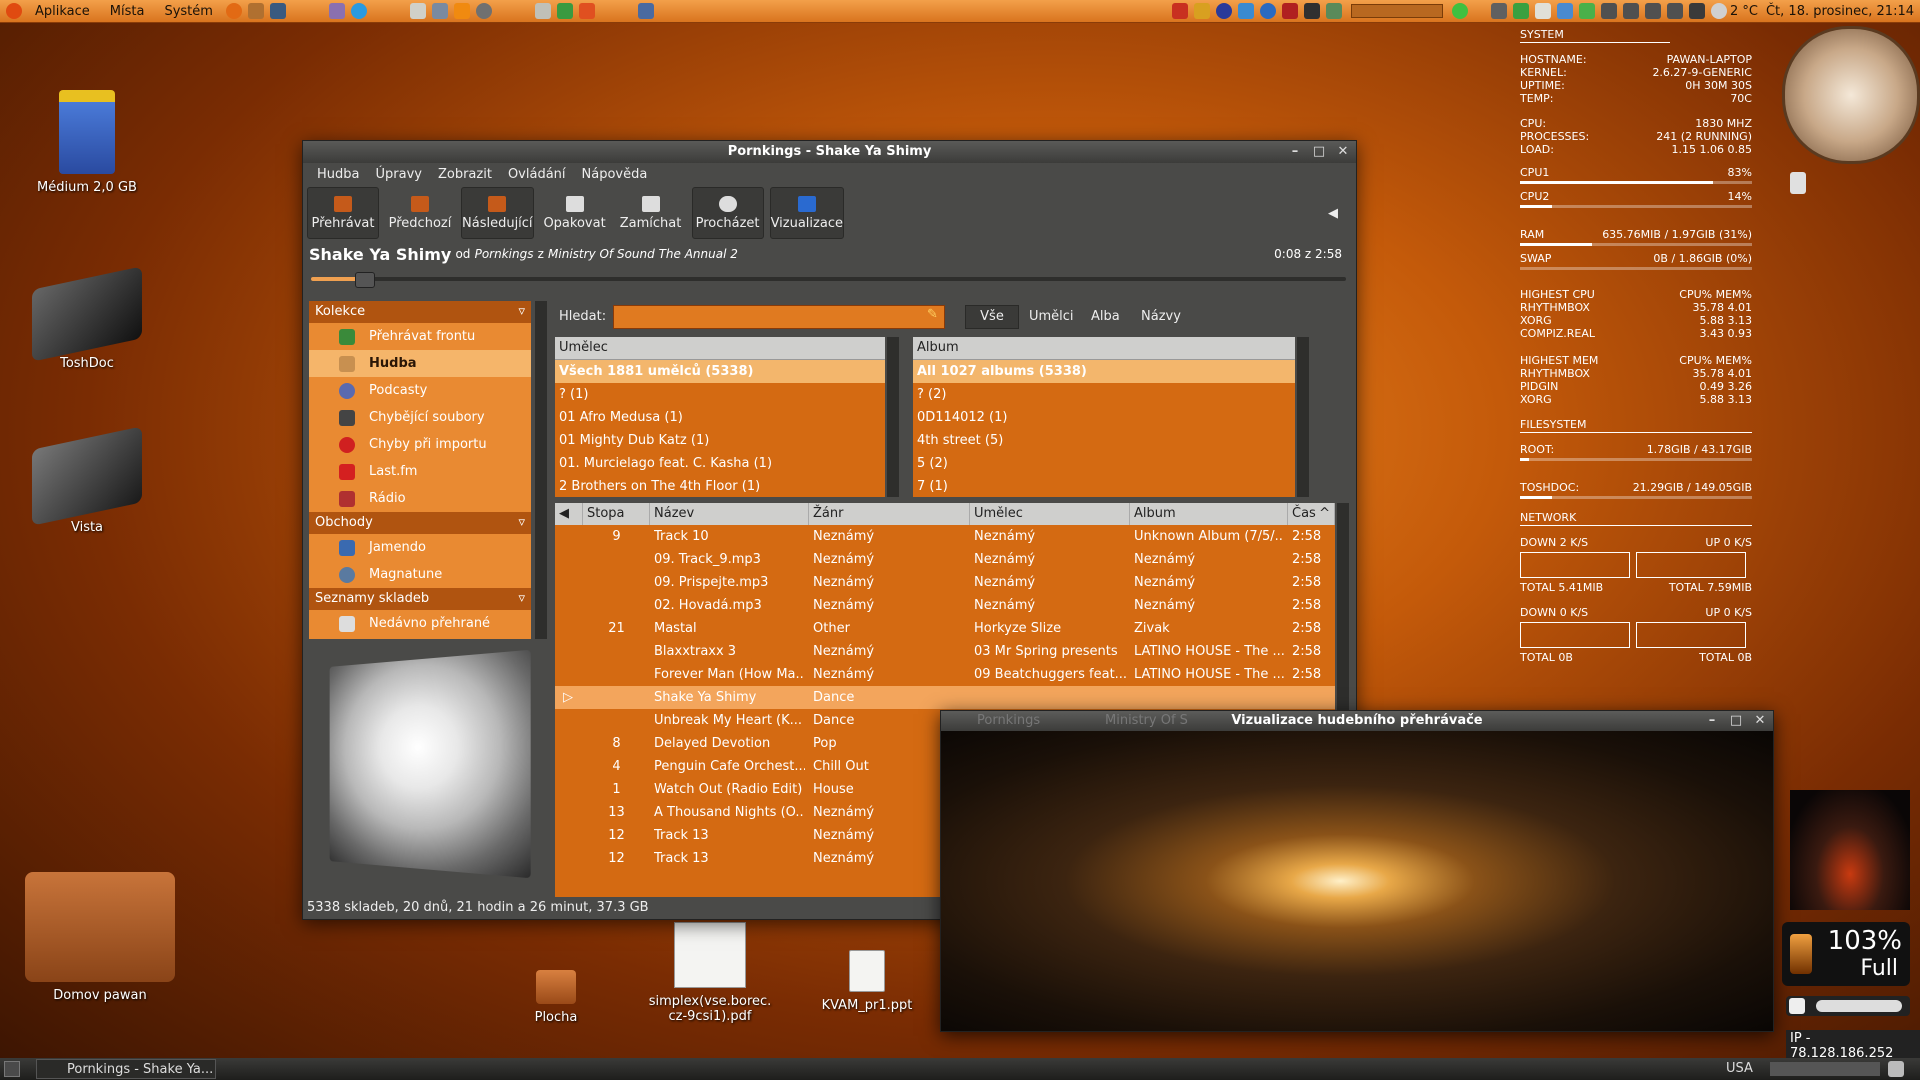  Describe the element at coordinates (556, 997) in the screenshot. I see `desktop-icon-plocha: Plocha` at that location.